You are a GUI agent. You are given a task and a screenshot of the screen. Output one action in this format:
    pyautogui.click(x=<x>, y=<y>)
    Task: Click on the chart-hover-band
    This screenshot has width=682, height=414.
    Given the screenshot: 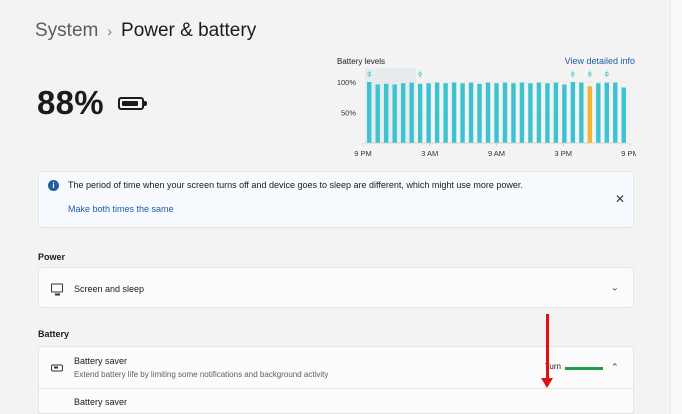 What is the action you would take?
    pyautogui.click(x=390, y=105)
    